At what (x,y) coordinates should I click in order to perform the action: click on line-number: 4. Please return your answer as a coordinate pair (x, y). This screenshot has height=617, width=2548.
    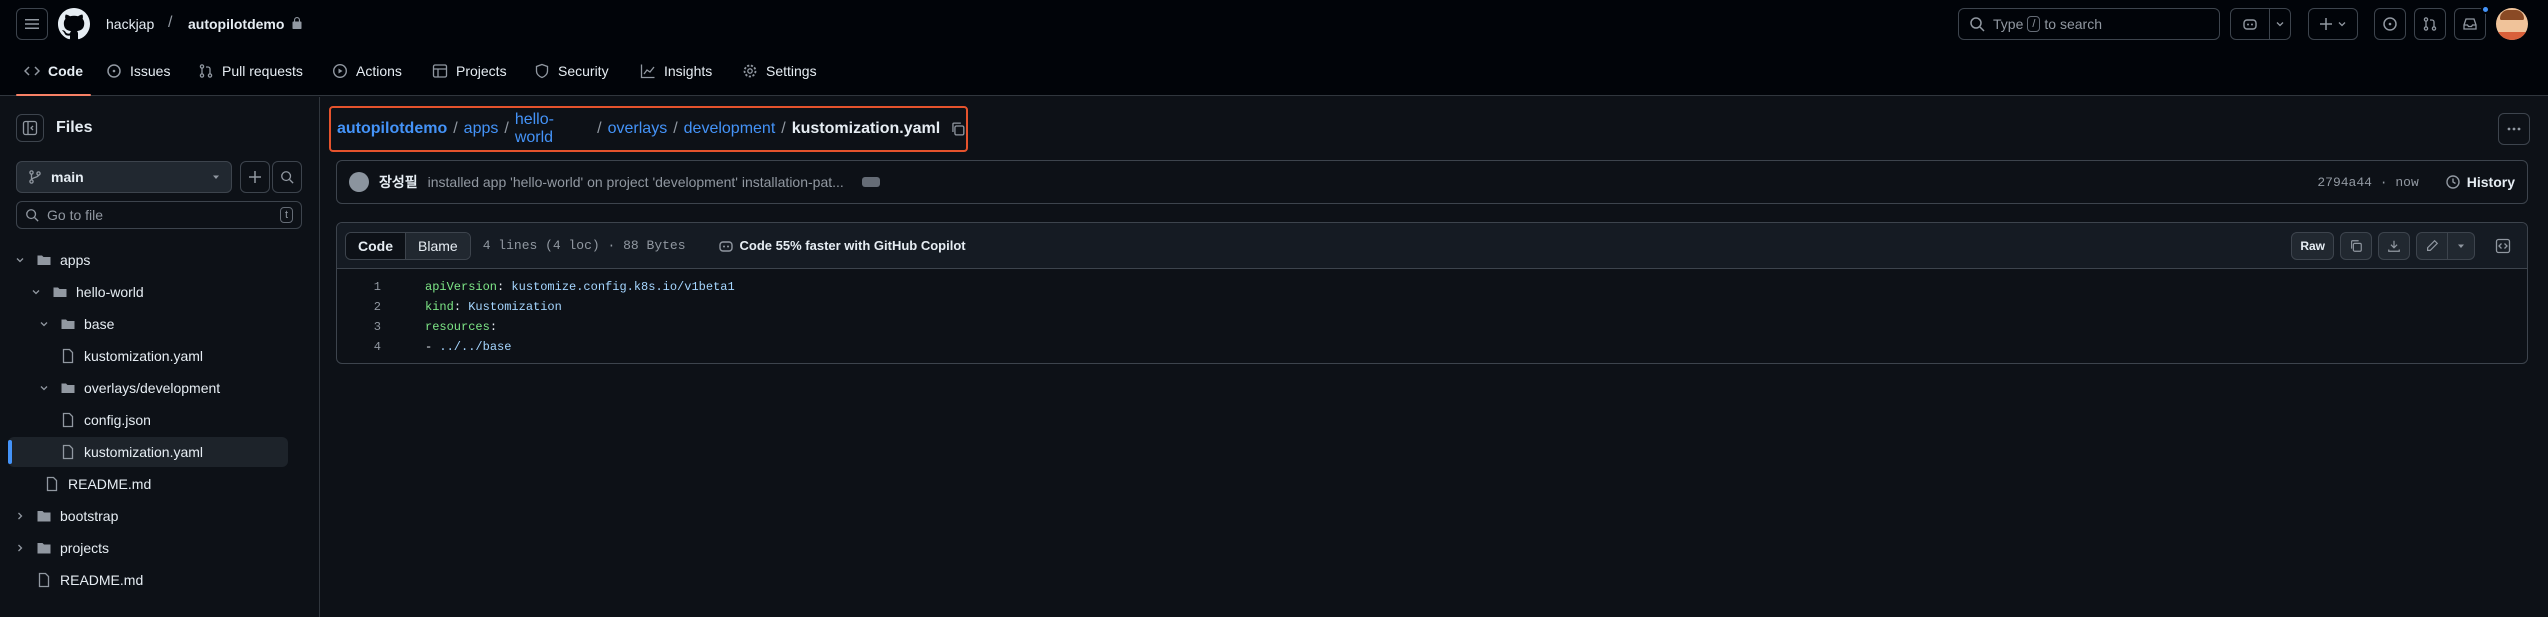
    Looking at the image, I should click on (369, 347).